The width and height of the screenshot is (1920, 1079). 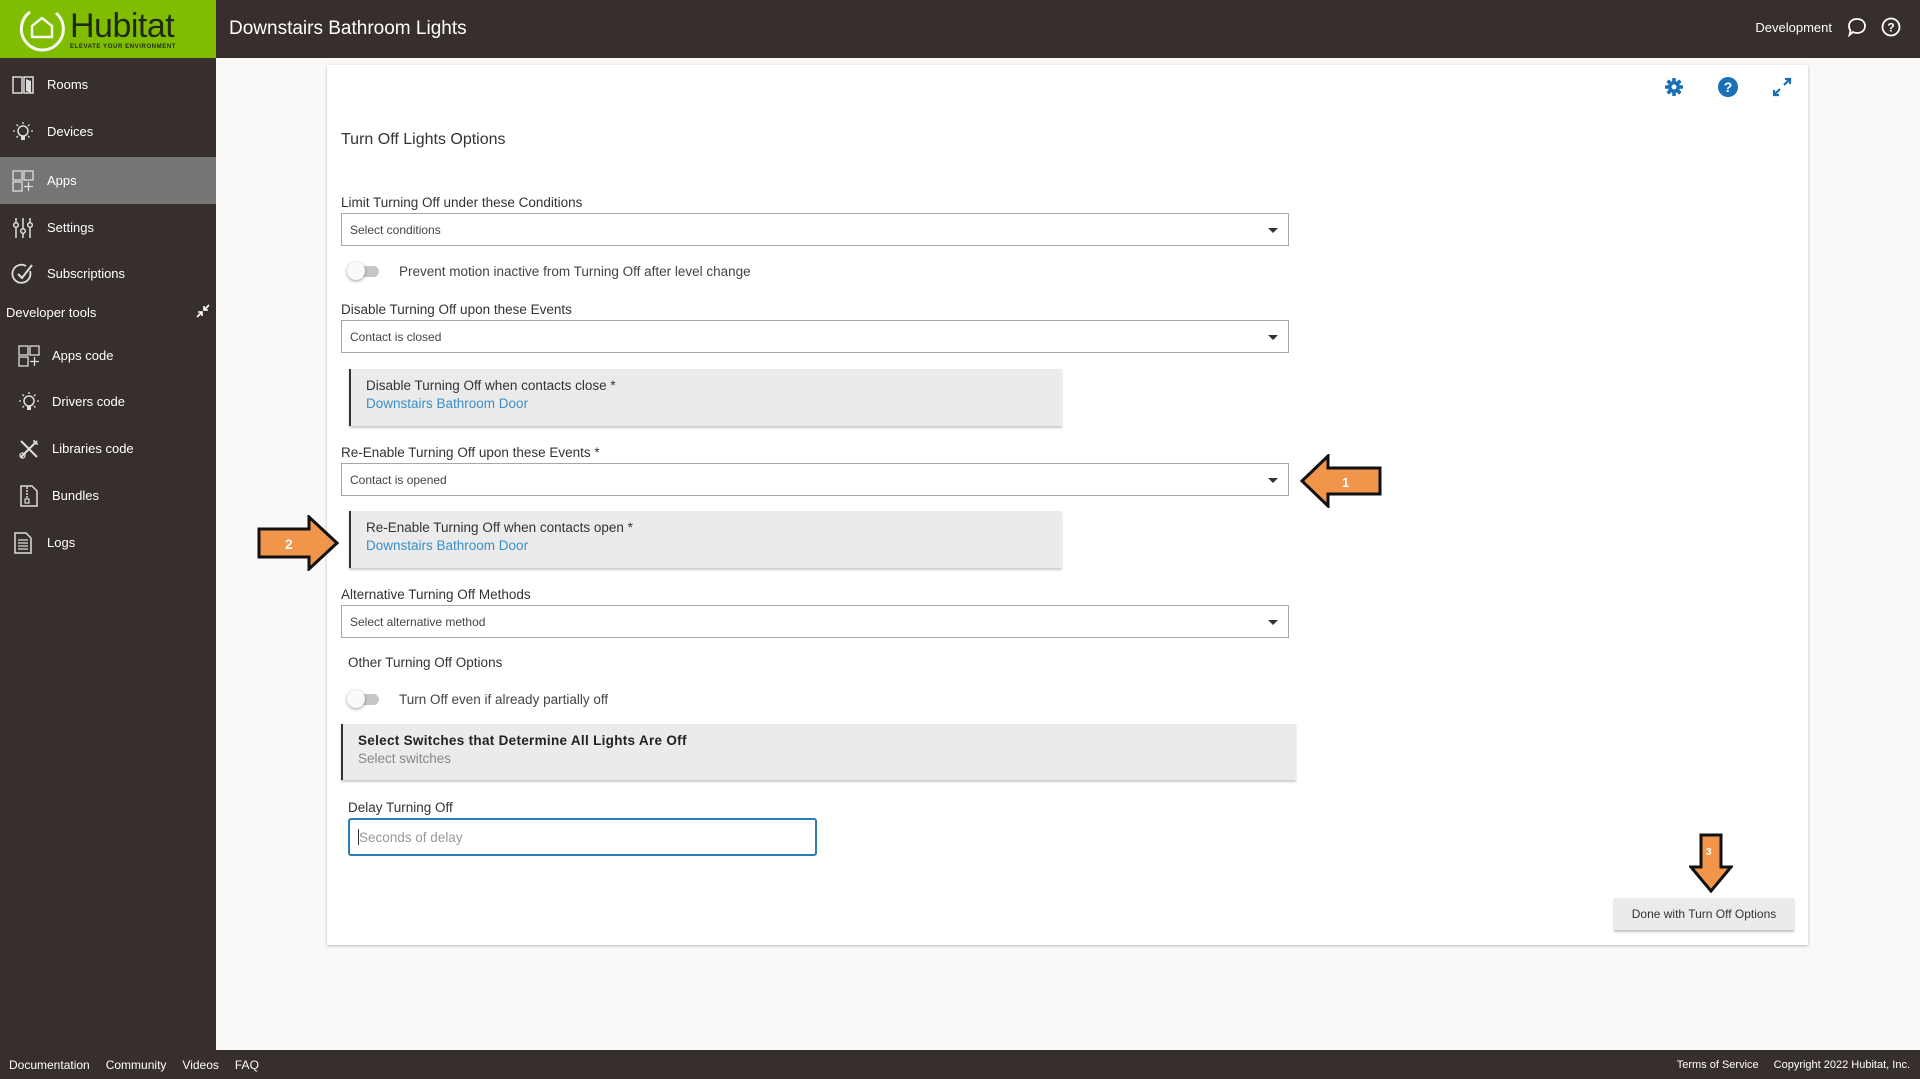 I want to click on developer-tools-label: Developer tools, so click(x=51, y=312).